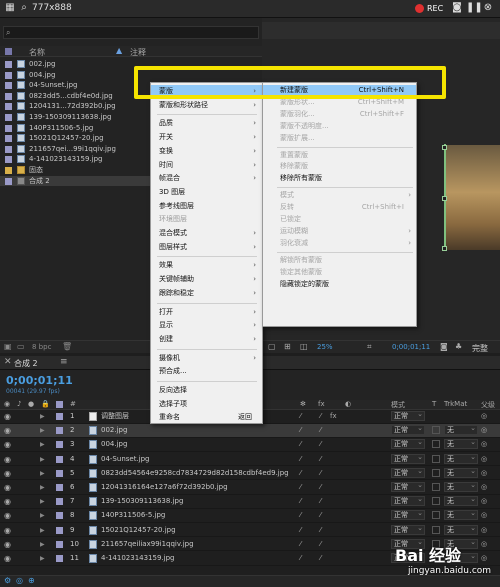 This screenshot has width=500, height=587. I want to click on tab-composition: 合成 2, so click(26, 363).